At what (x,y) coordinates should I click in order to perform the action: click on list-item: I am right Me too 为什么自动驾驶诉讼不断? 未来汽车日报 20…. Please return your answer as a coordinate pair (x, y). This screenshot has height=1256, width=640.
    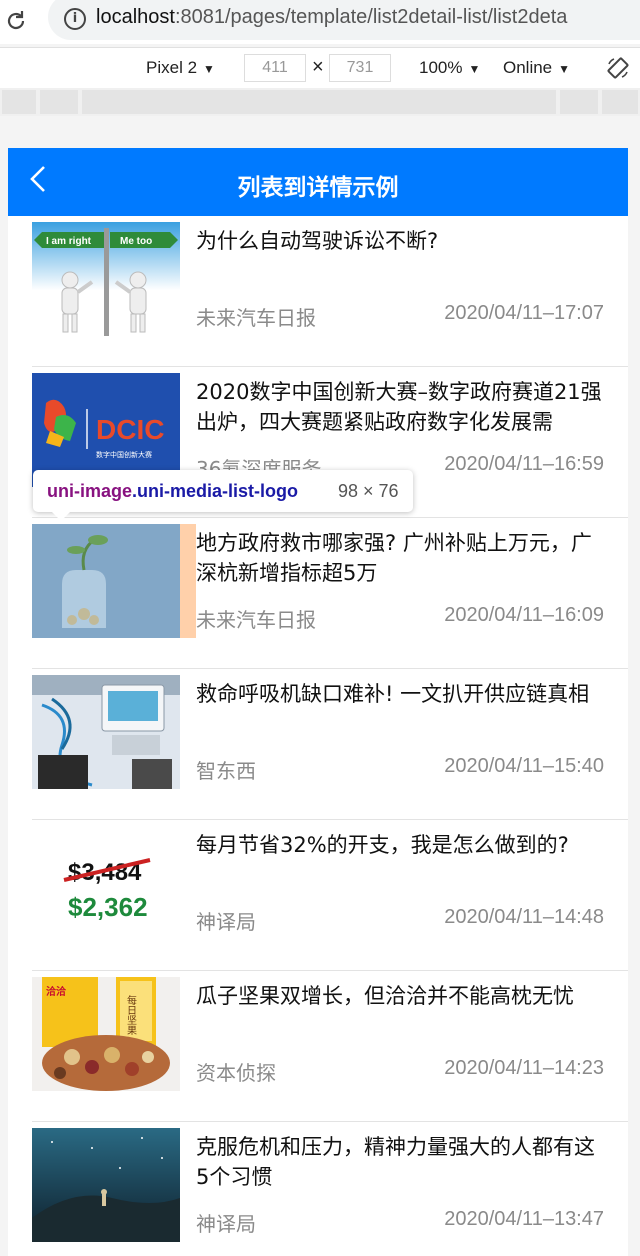
    Looking at the image, I should click on (318, 291).